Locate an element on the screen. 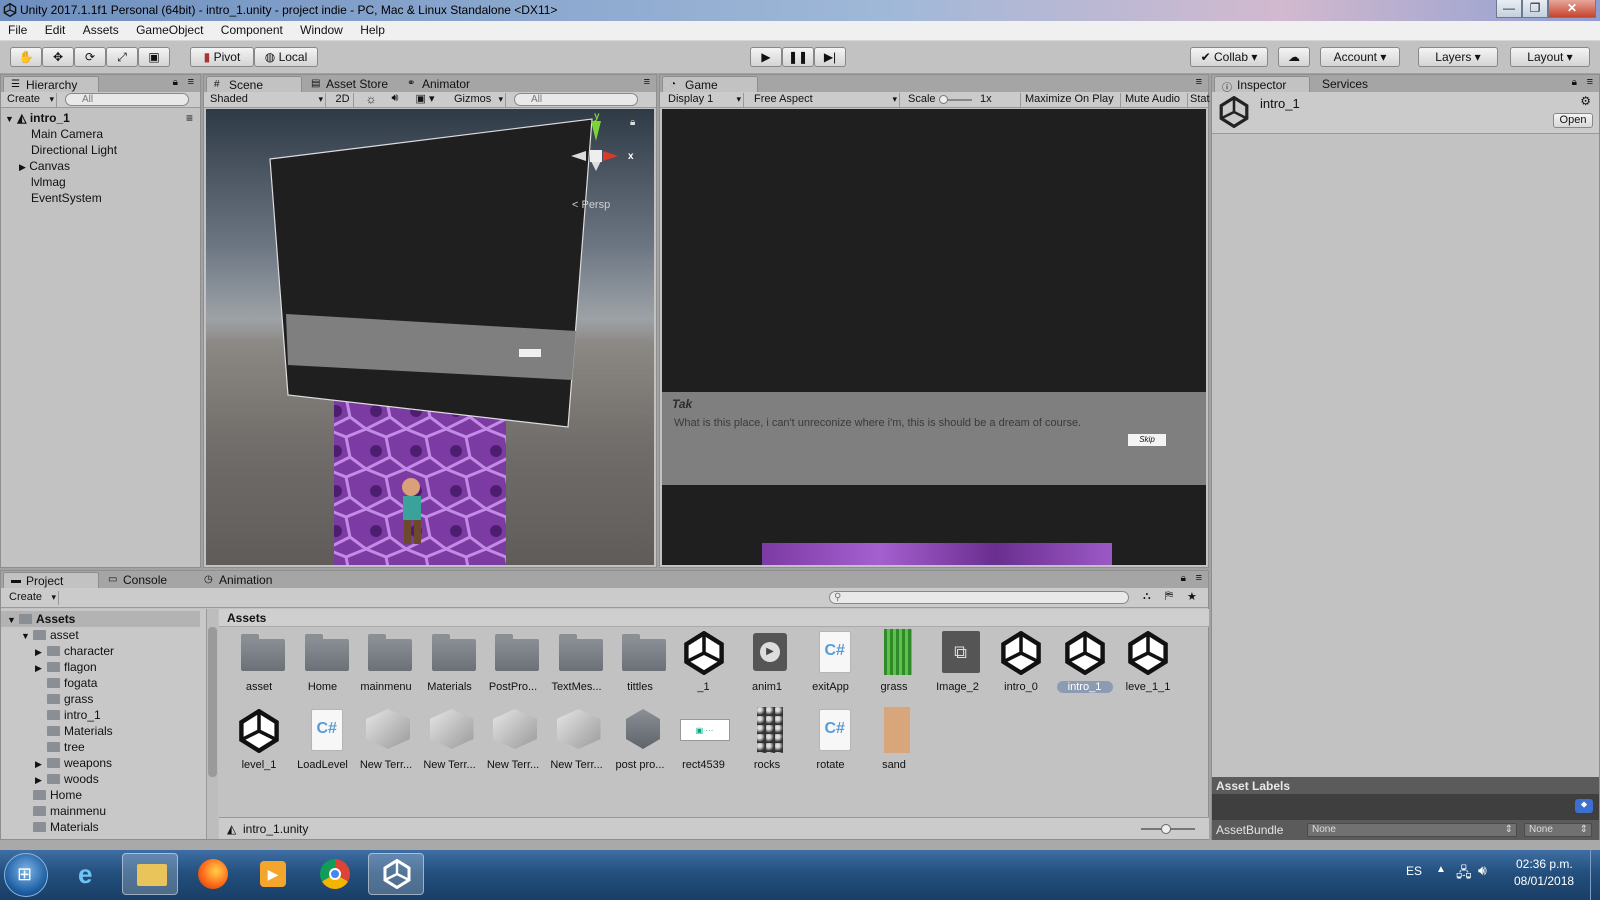 The image size is (1600, 900). taskbar-internet-explorer: e is located at coordinates (90, 874).